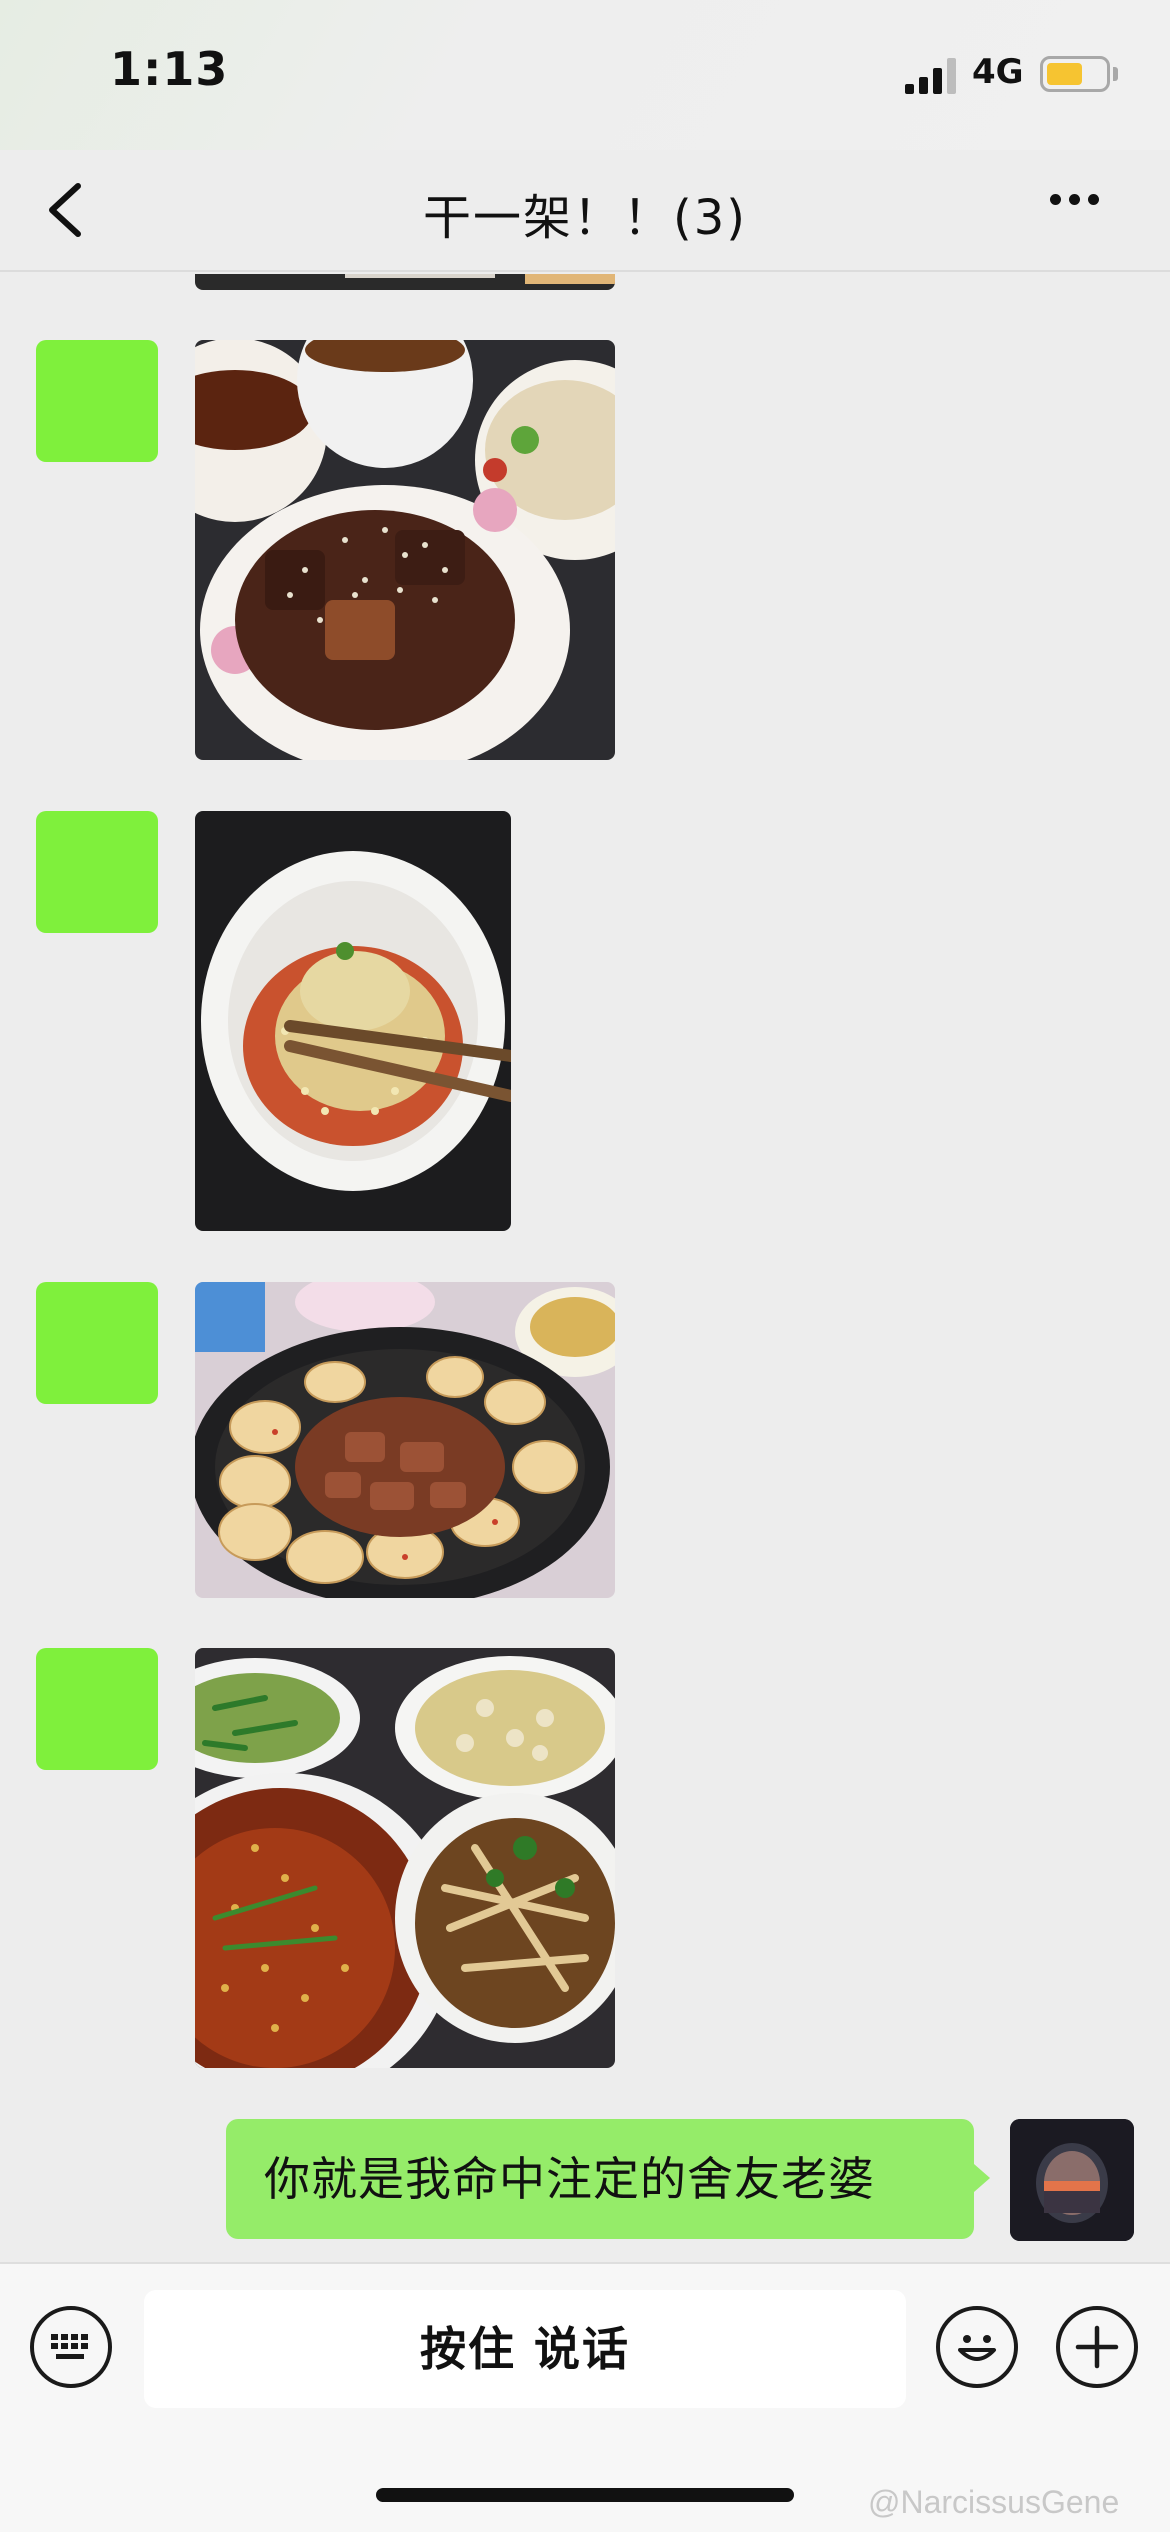 The width and height of the screenshot is (1170, 2532). What do you see at coordinates (169, 69) in the screenshot?
I see `status-time: 1:13` at bounding box center [169, 69].